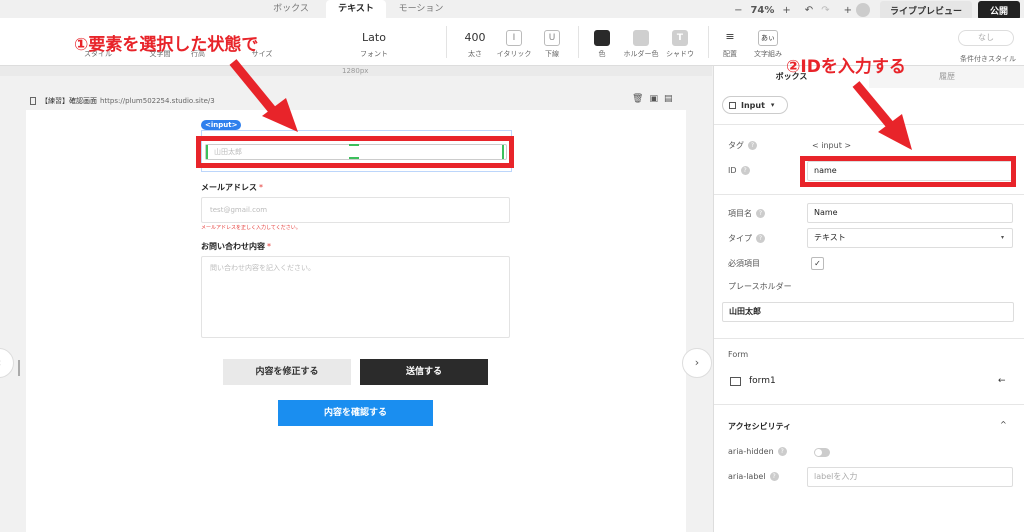  What do you see at coordinates (822, 452) in the screenshot?
I see `aria-hidden-toggle` at bounding box center [822, 452].